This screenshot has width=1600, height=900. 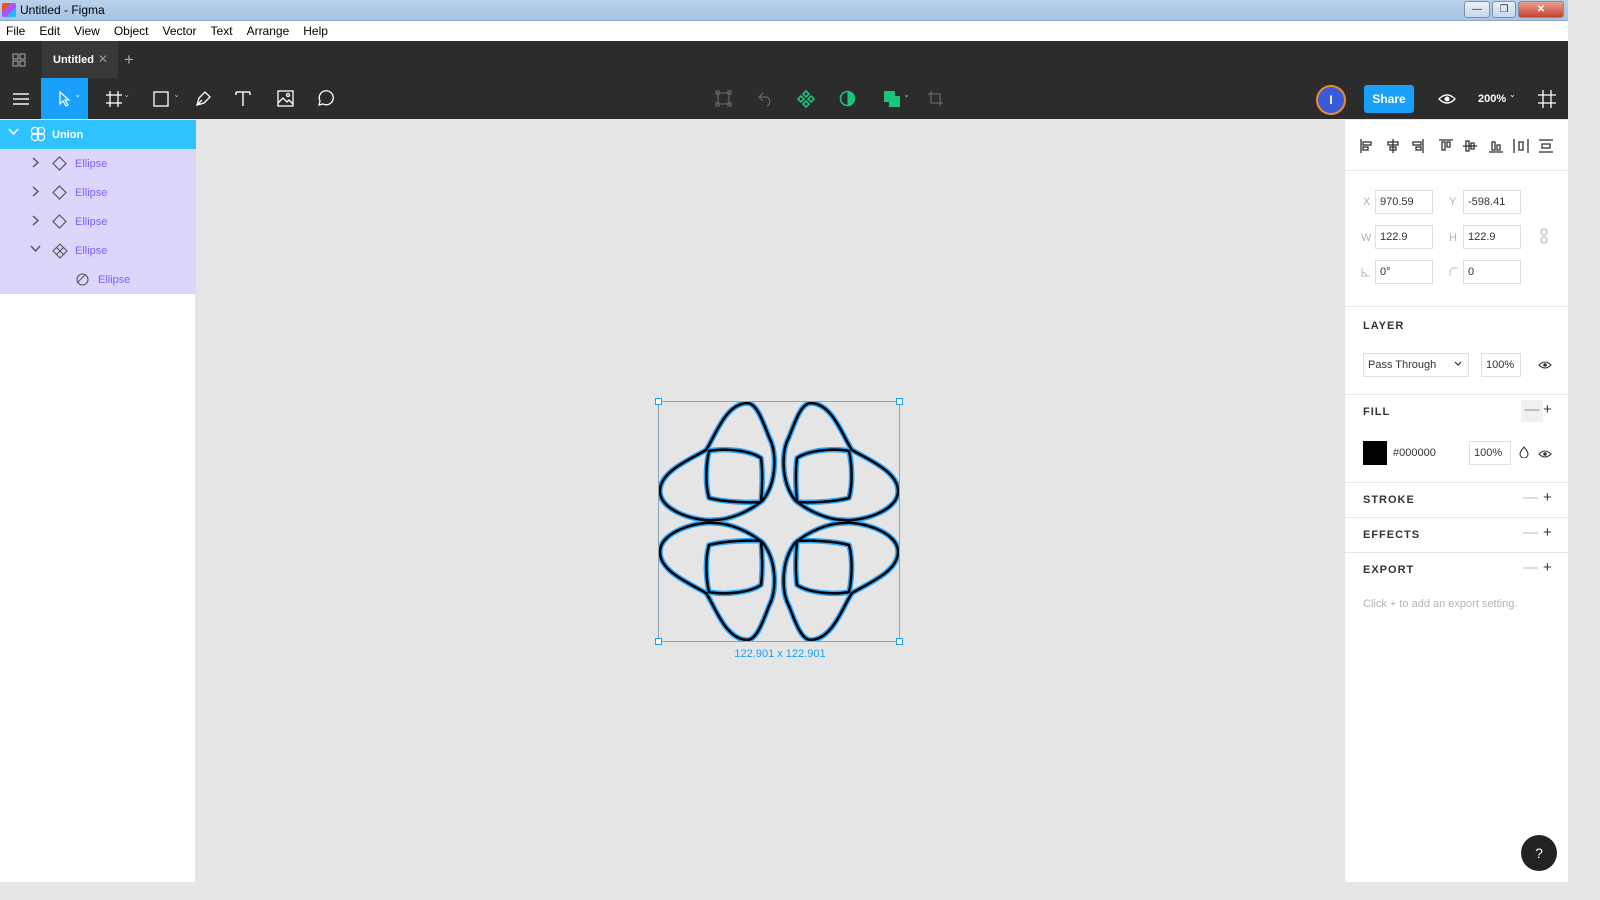 What do you see at coordinates (1331, 100) in the screenshot?
I see `user-avatar: I` at bounding box center [1331, 100].